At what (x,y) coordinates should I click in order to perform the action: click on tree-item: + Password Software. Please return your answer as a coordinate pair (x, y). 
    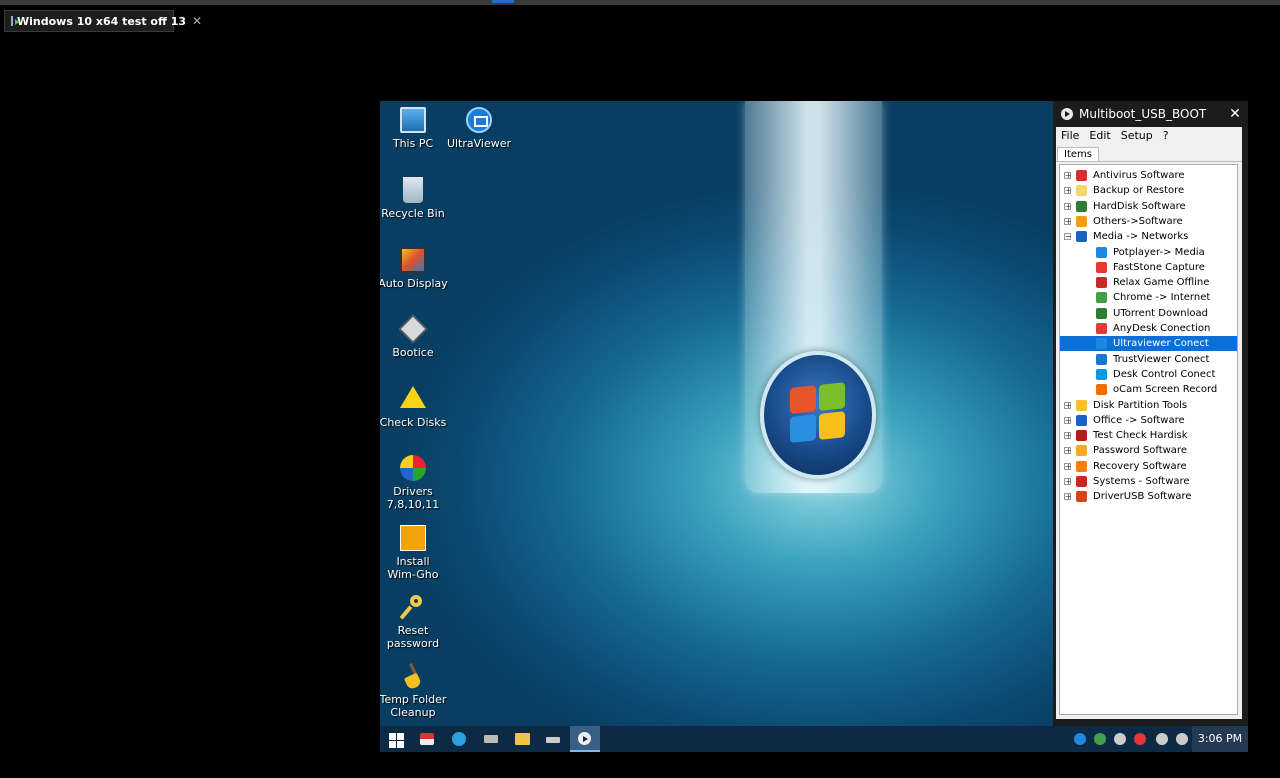
    Looking at the image, I should click on (1125, 450).